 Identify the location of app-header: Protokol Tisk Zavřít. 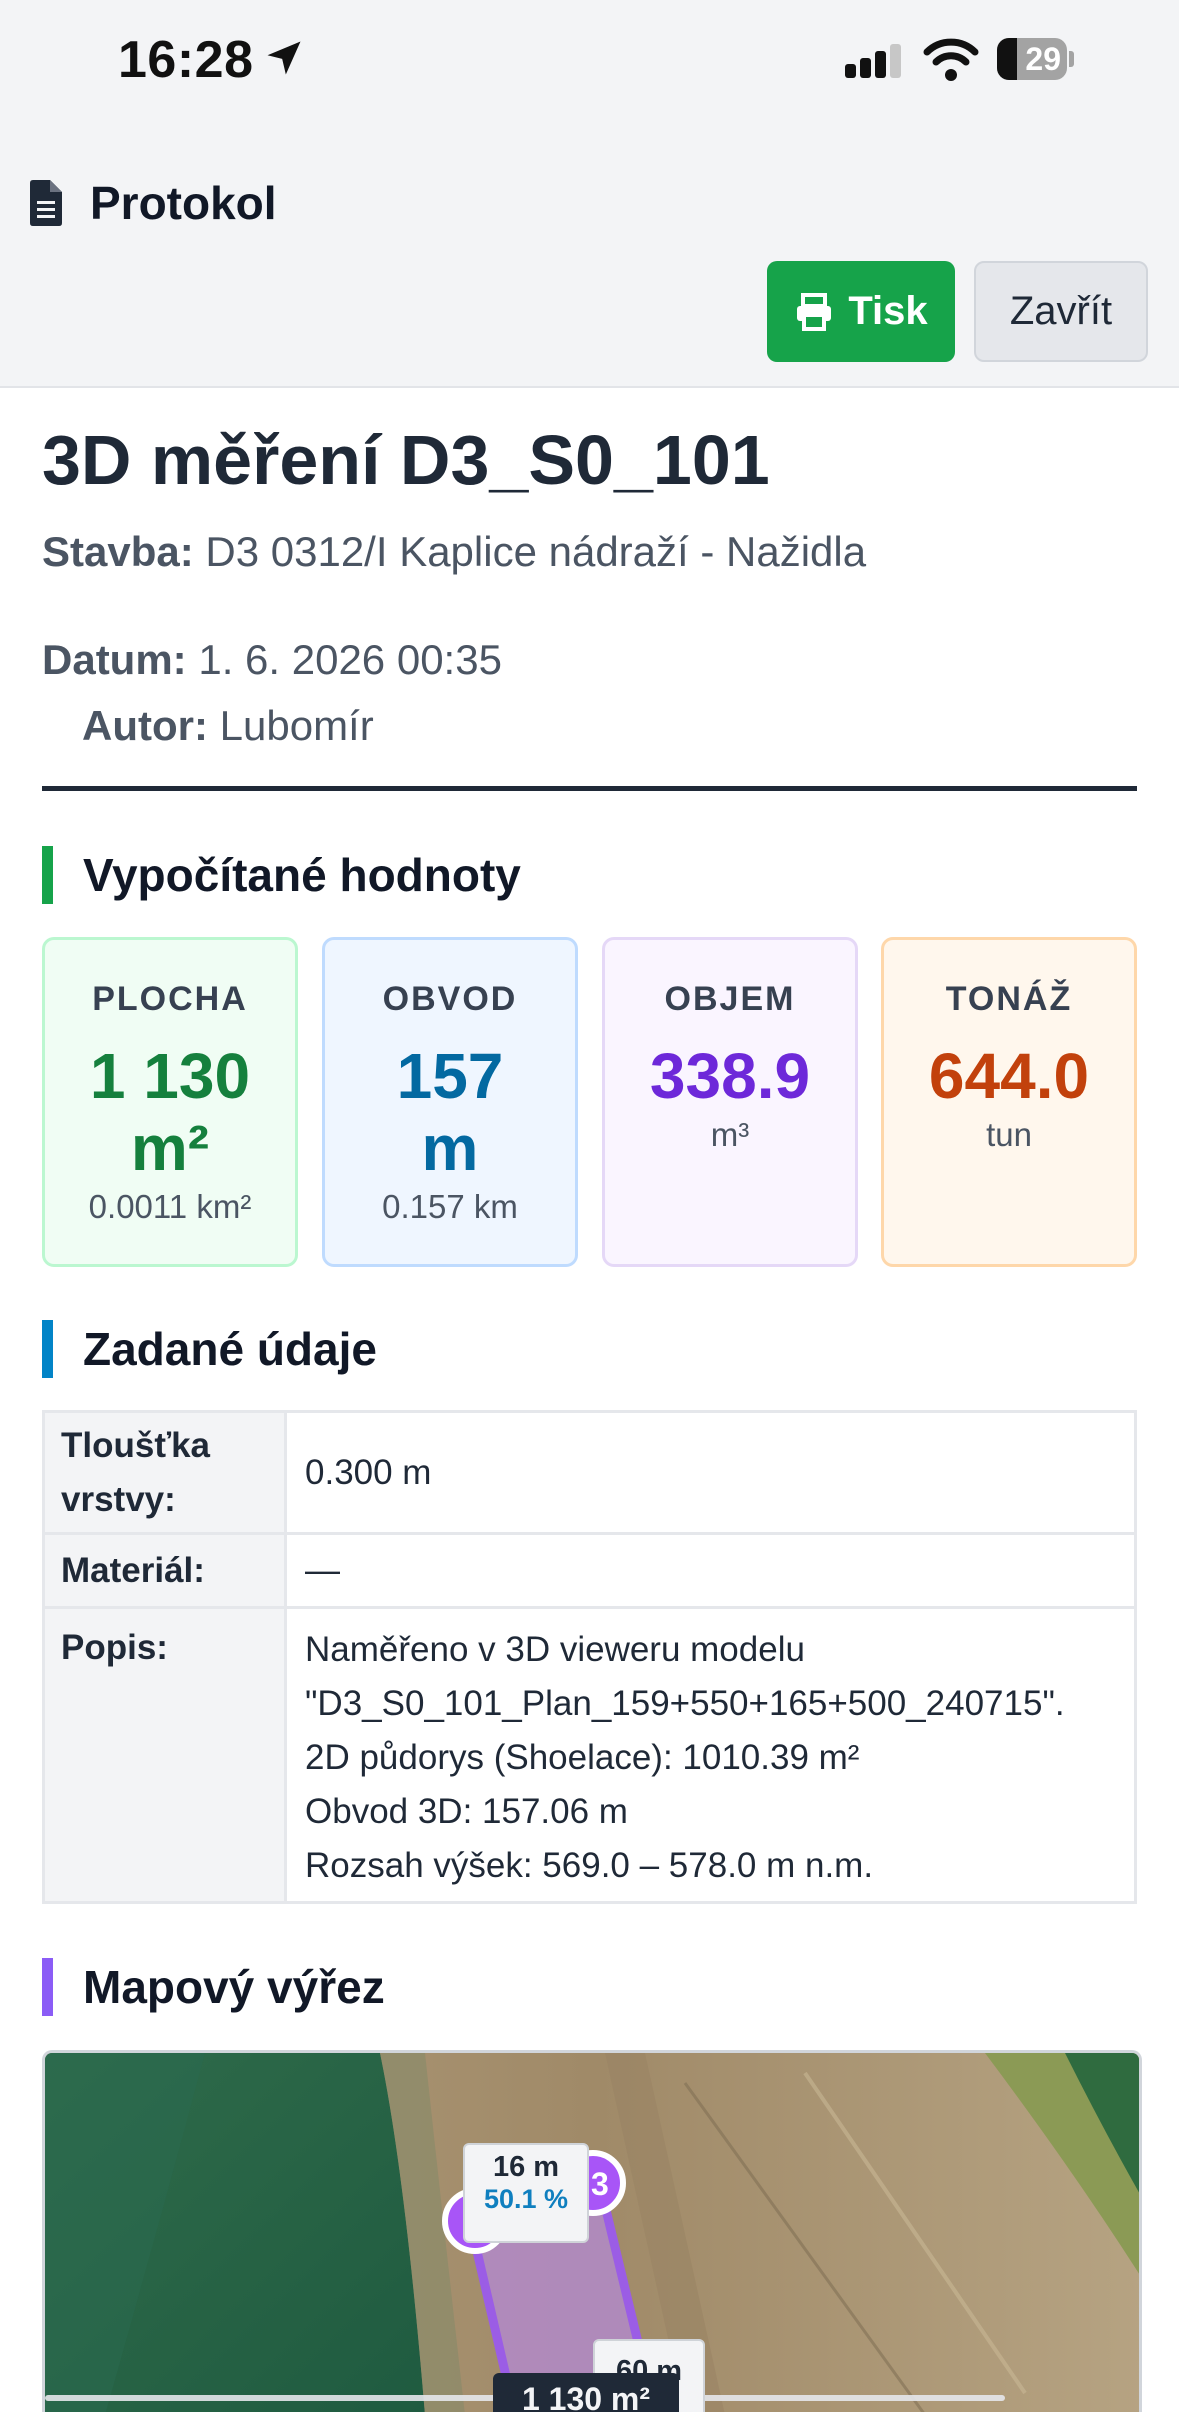
(589, 254).